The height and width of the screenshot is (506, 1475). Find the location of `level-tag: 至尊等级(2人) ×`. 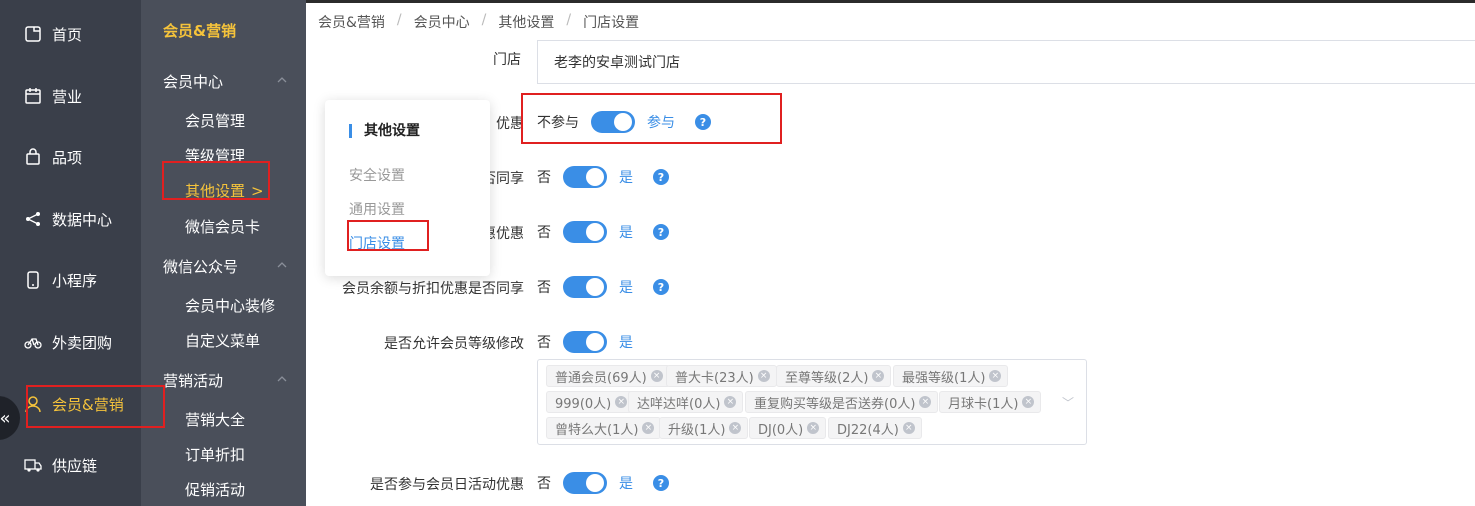

level-tag: 至尊等级(2人) × is located at coordinates (834, 376).